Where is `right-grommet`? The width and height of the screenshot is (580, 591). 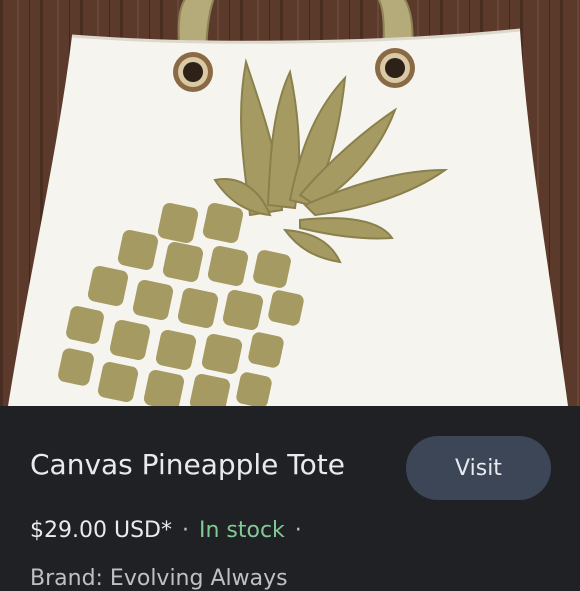
right-grommet is located at coordinates (395, 68).